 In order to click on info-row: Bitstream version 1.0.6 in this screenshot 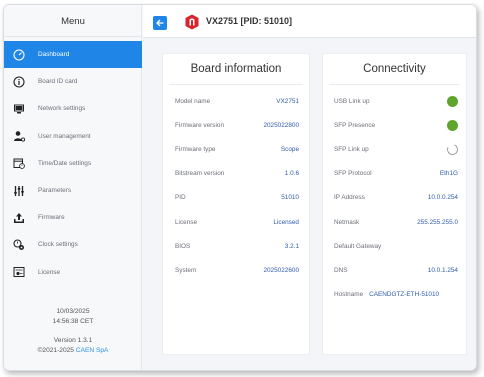, I will do `click(236, 174)`.